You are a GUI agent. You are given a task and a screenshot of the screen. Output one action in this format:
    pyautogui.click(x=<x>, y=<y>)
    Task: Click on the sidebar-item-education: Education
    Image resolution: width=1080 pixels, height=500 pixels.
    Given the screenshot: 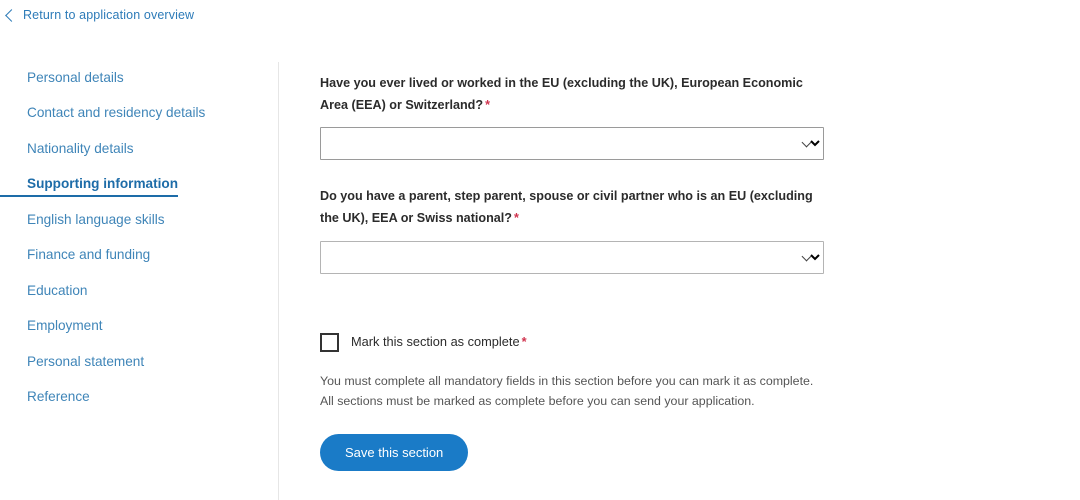 What is the action you would take?
    pyautogui.click(x=43, y=291)
    